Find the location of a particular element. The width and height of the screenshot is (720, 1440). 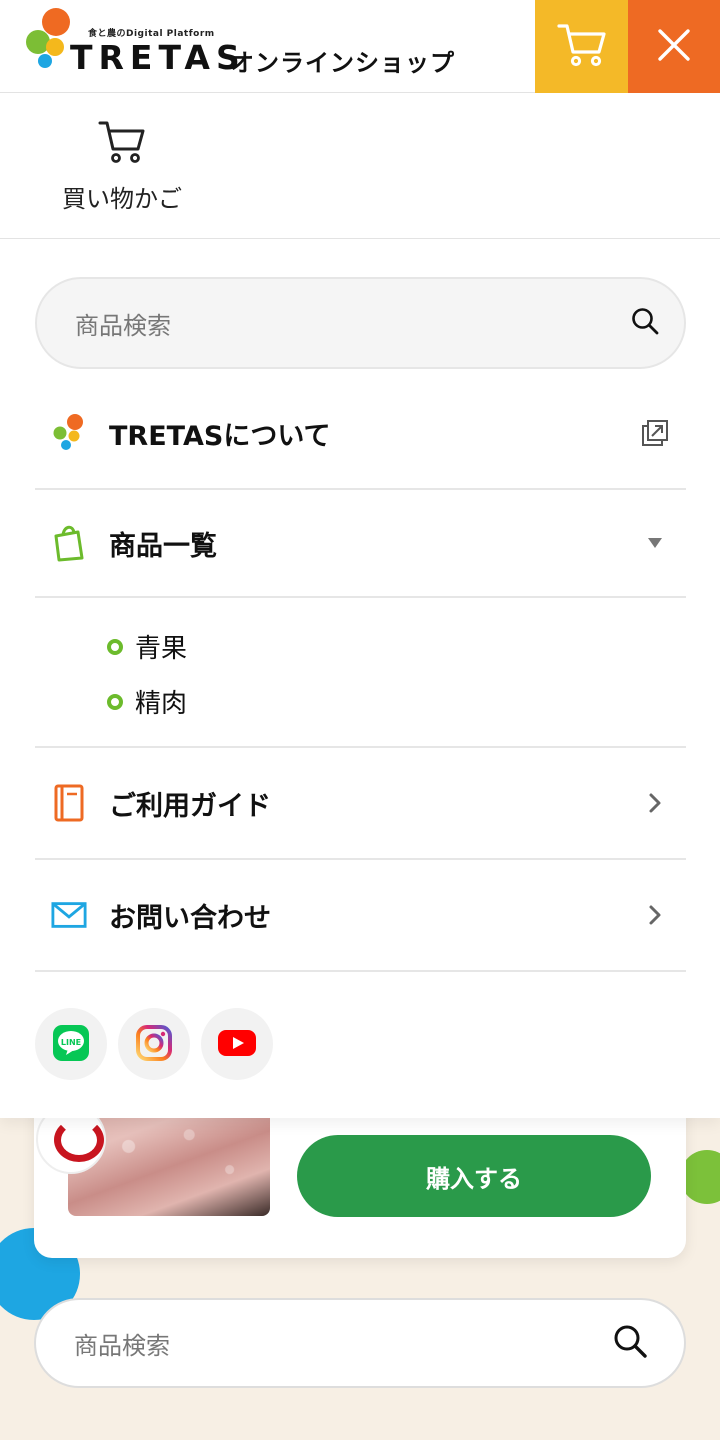

line-icon: LINE is located at coordinates (71, 1044).